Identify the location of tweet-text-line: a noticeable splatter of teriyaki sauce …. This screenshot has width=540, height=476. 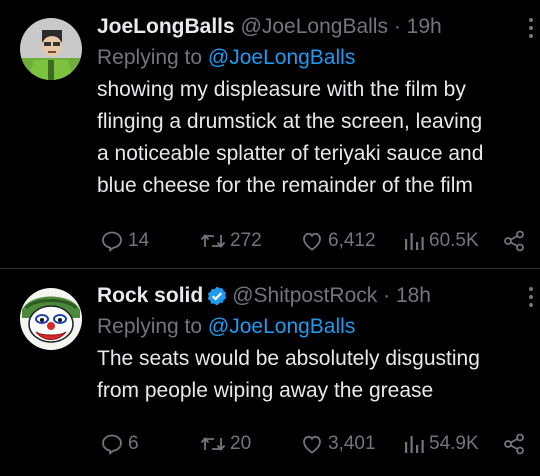
(290, 153).